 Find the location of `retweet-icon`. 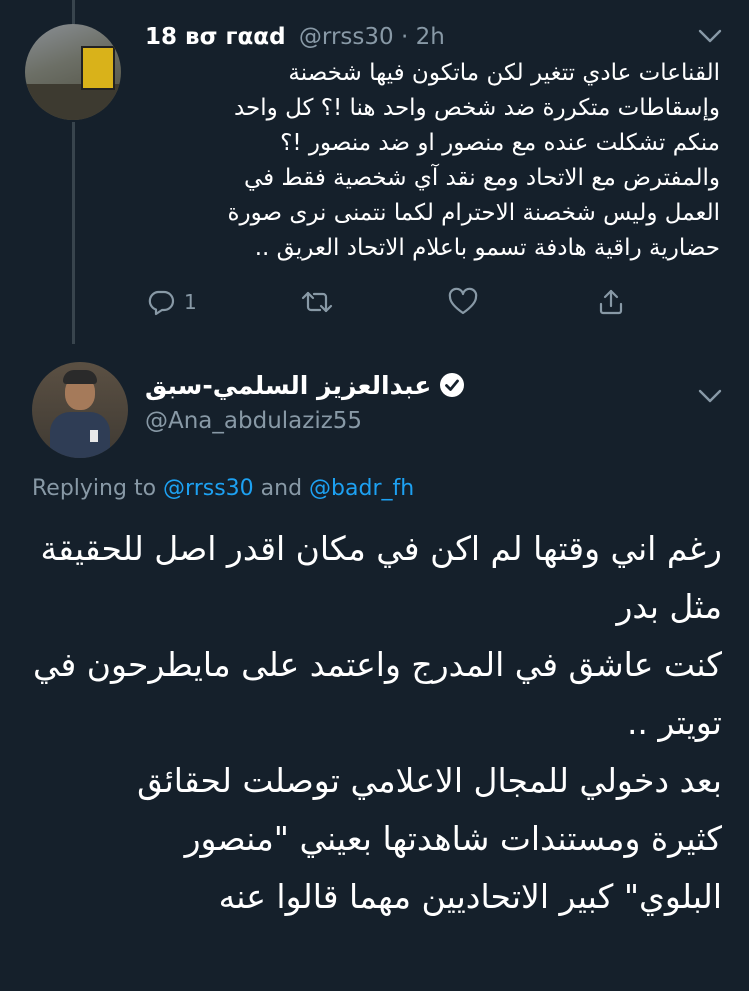

retweet-icon is located at coordinates (317, 302).